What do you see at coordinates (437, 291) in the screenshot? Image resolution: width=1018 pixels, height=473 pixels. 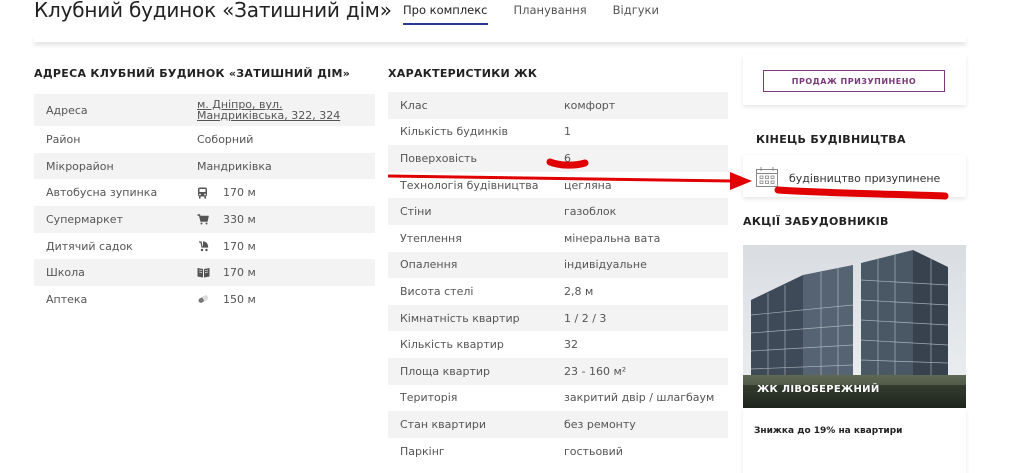 I see `row-label: Висота стелі` at bounding box center [437, 291].